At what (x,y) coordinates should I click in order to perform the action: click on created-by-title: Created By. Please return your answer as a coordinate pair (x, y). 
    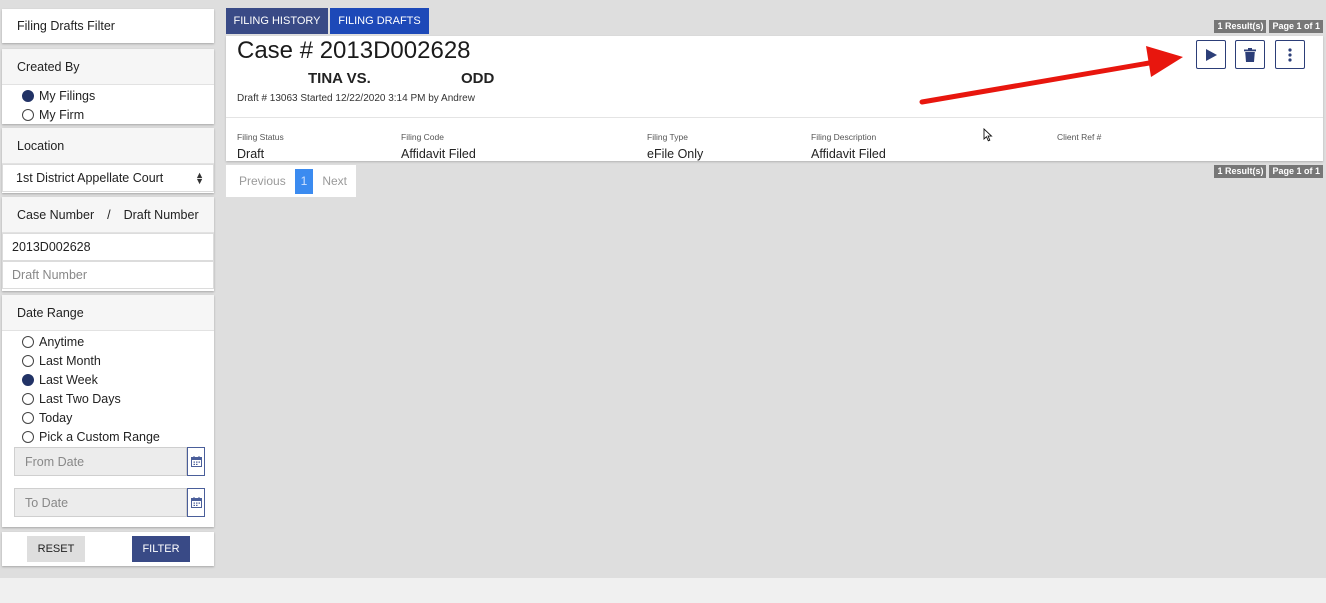
    Looking at the image, I should click on (108, 67).